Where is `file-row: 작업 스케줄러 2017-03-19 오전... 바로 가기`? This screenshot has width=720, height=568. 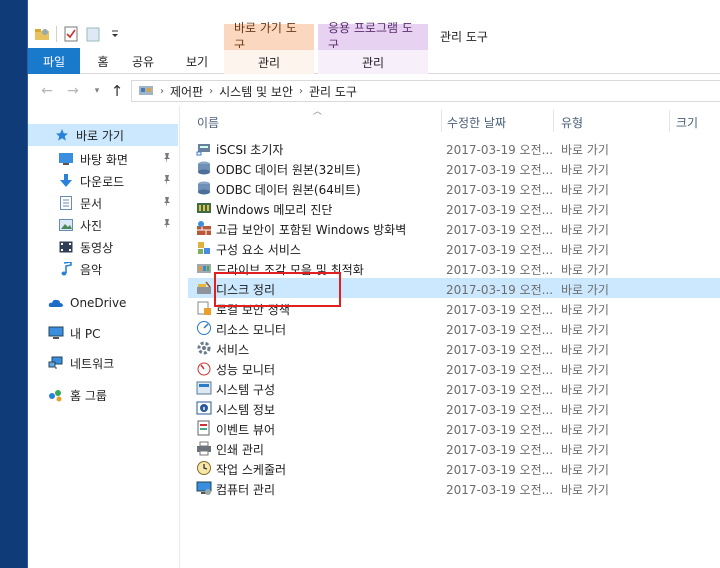 file-row: 작업 스케줄러 2017-03-19 오전... 바로 가기 is located at coordinates (454, 468).